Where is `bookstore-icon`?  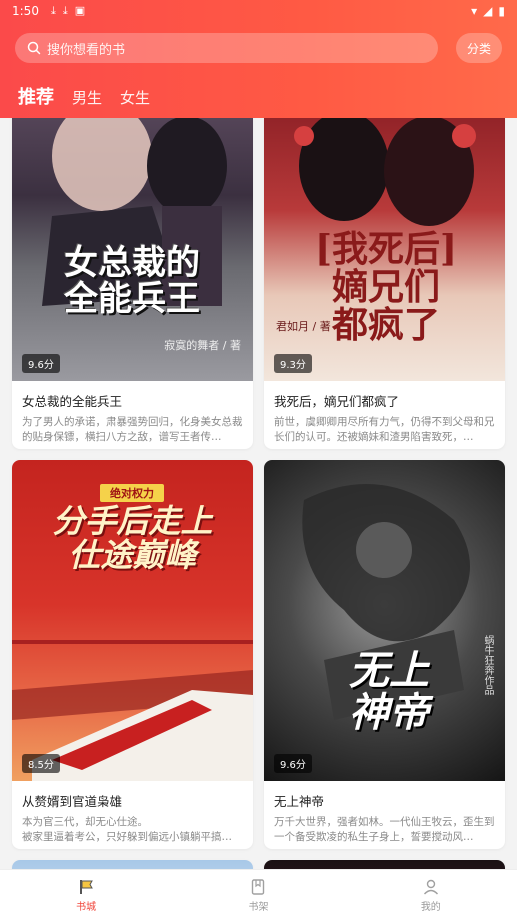 bookstore-icon is located at coordinates (87, 886).